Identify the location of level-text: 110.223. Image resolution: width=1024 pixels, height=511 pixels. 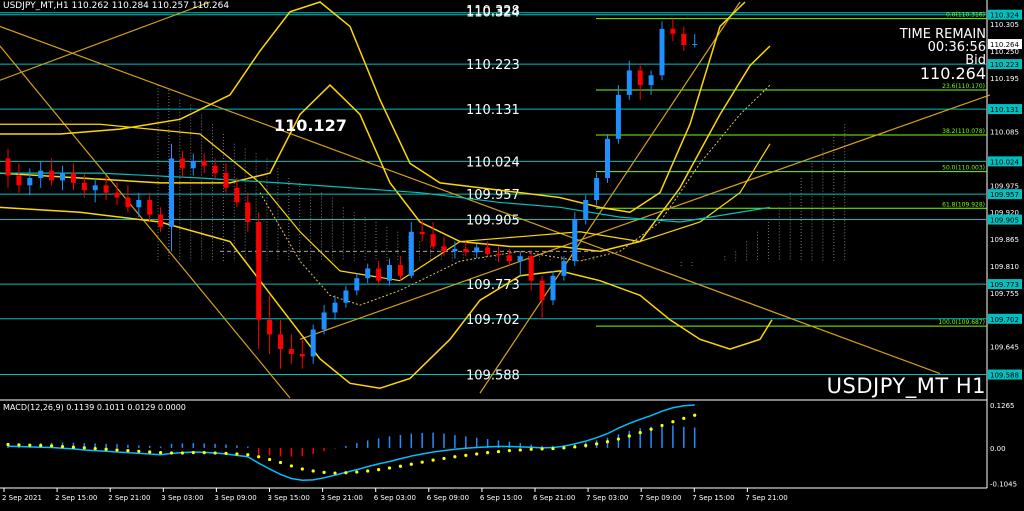
(493, 65).